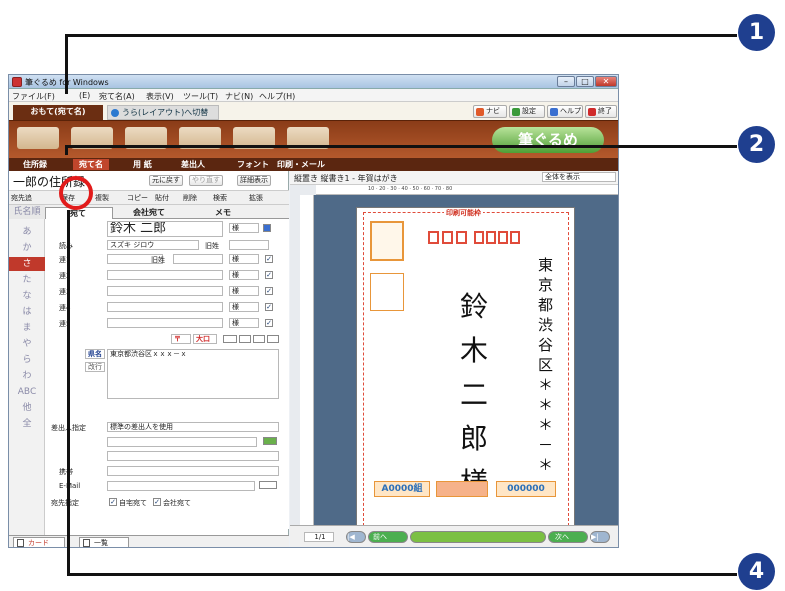 This screenshot has height=591, width=785. What do you see at coordinates (38, 138) in the screenshot?
I see `address-book-icon` at bounding box center [38, 138].